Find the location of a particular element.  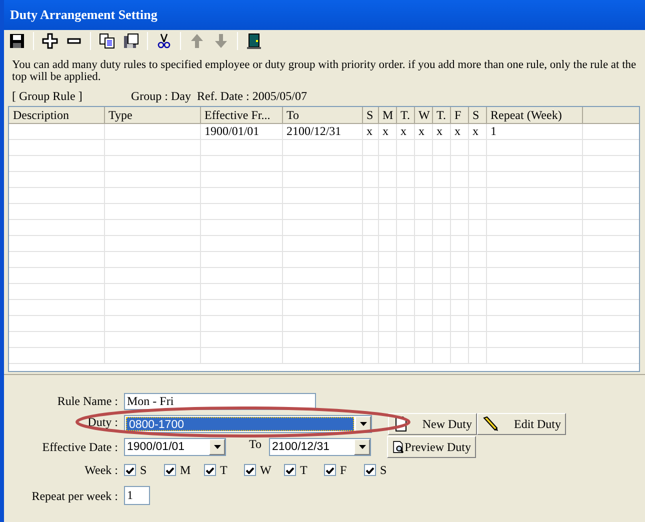

column-header: Description is located at coordinates (56, 115).